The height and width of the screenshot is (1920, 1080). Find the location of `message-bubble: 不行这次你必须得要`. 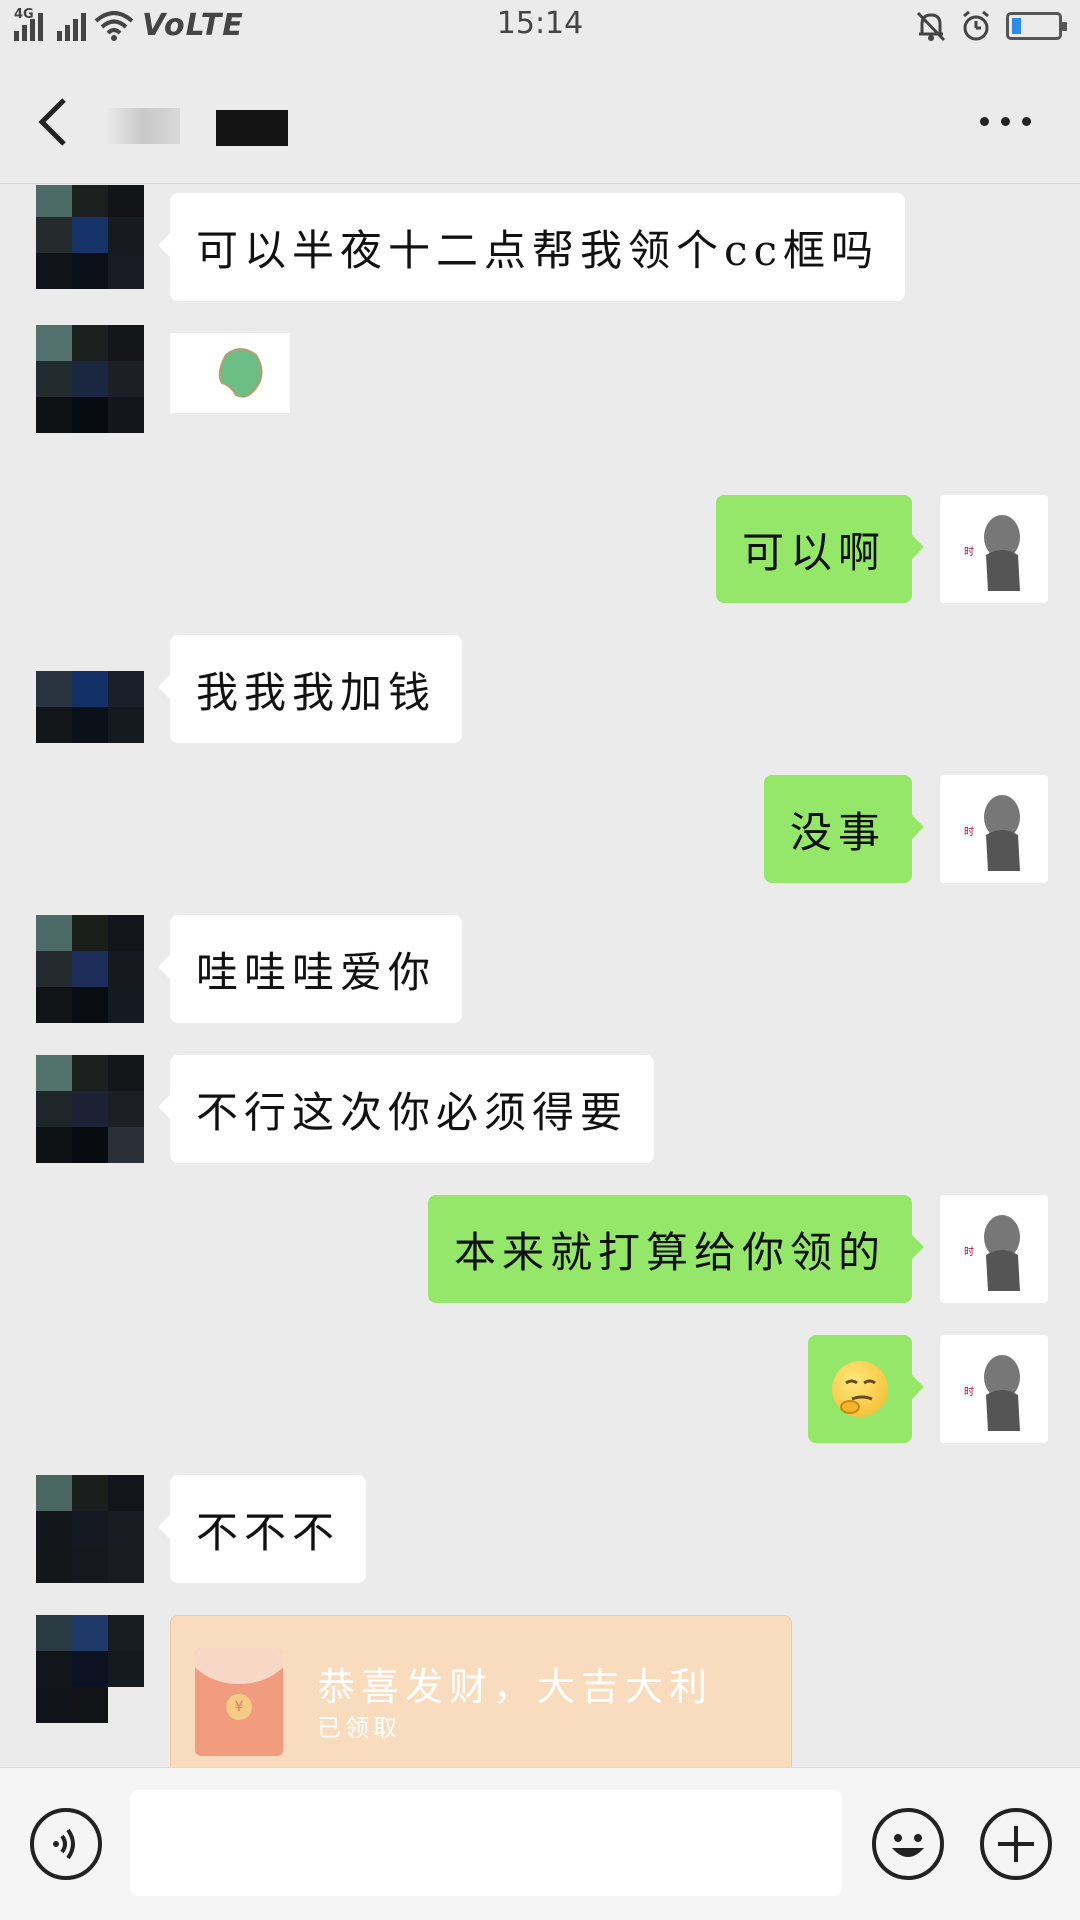

message-bubble: 不行这次你必须得要 is located at coordinates (406, 1109).